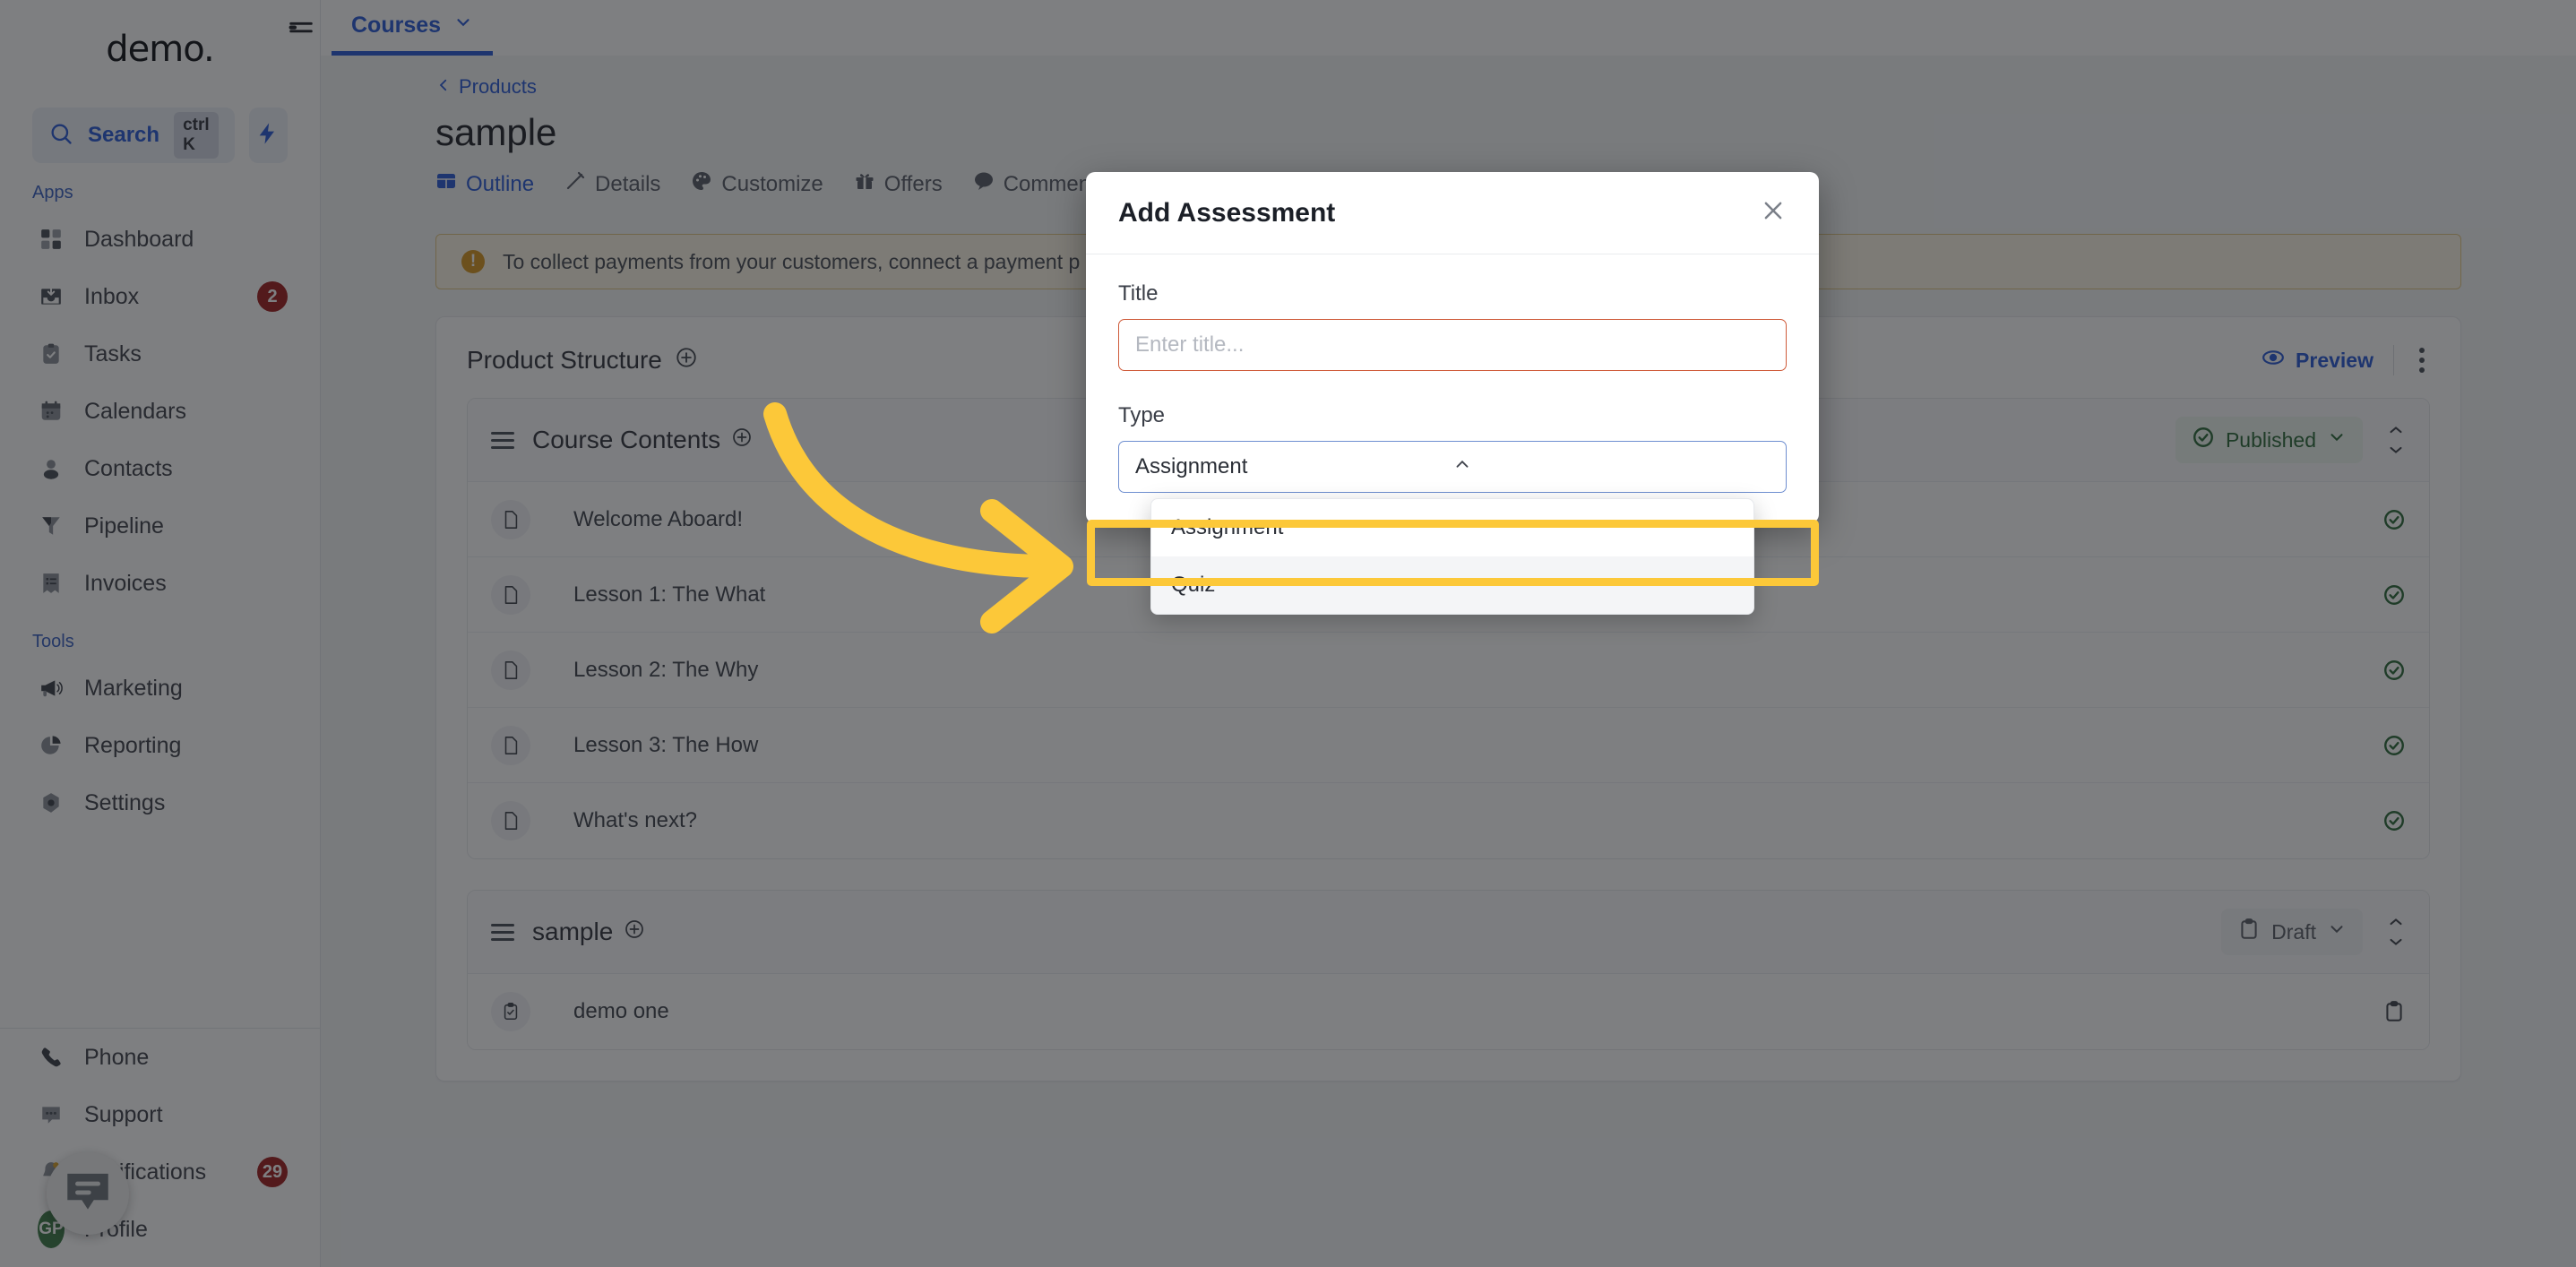 The height and width of the screenshot is (1267, 2576). I want to click on field-gap, so click(1452, 387).